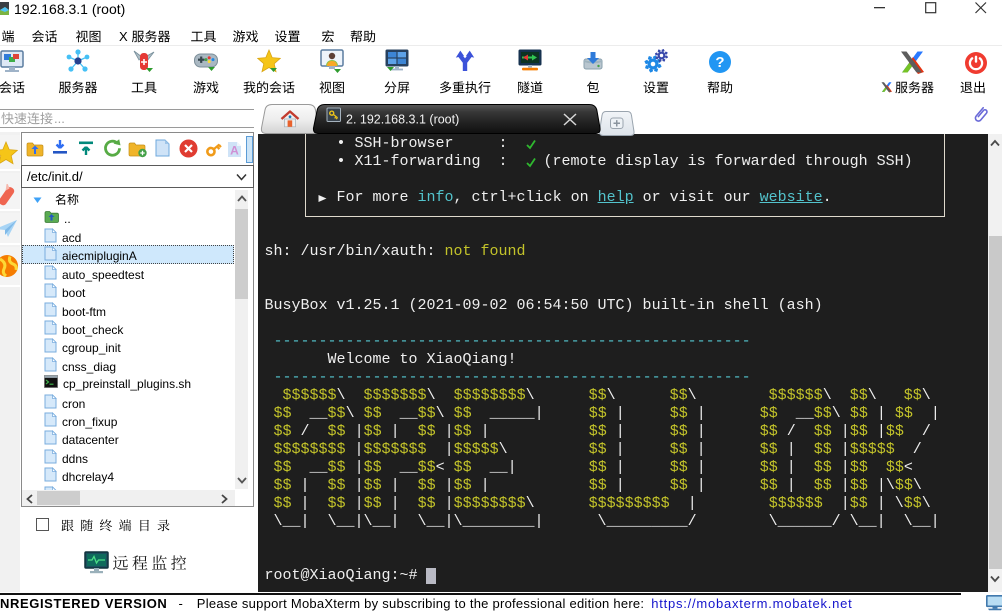 The image size is (1002, 611). Describe the element at coordinates (402, 120) in the screenshot. I see `svg-text: 2. 192.168.3.1 (root)` at that location.